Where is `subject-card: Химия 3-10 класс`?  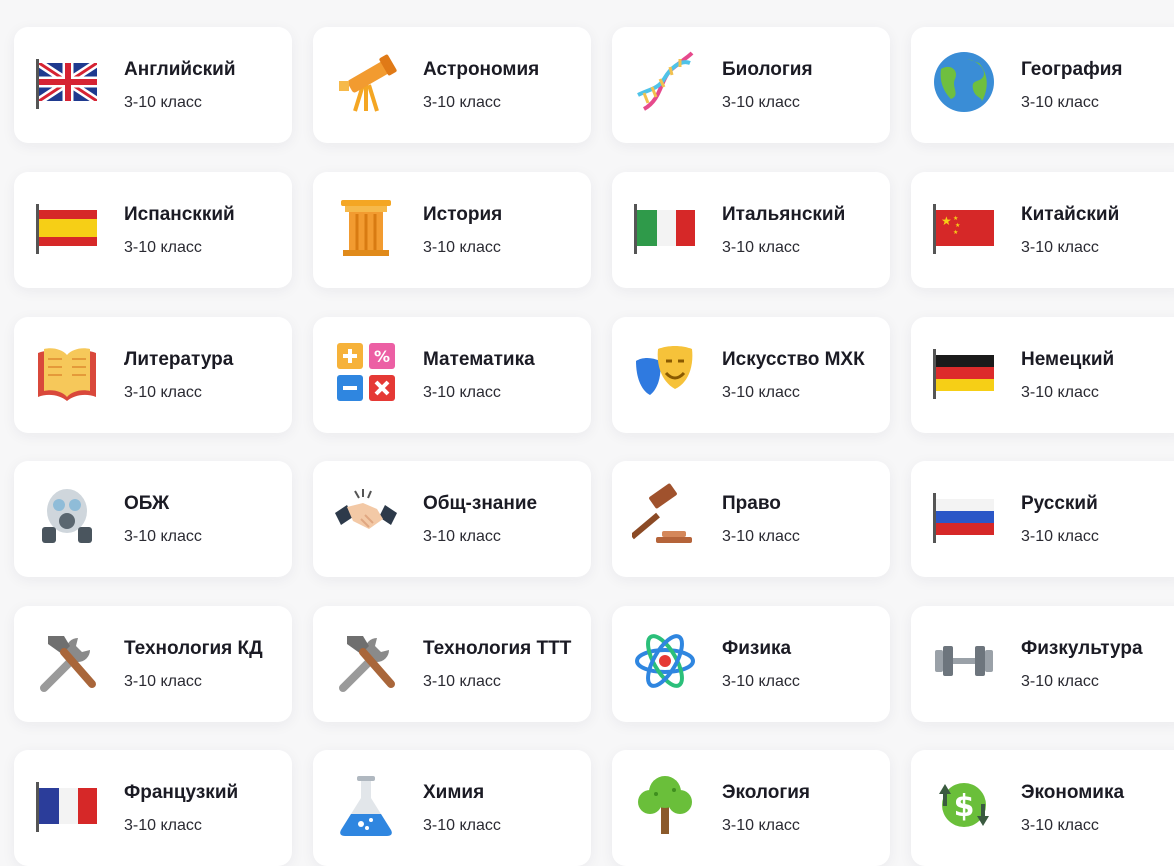 subject-card: Химия 3-10 класс is located at coordinates (452, 808).